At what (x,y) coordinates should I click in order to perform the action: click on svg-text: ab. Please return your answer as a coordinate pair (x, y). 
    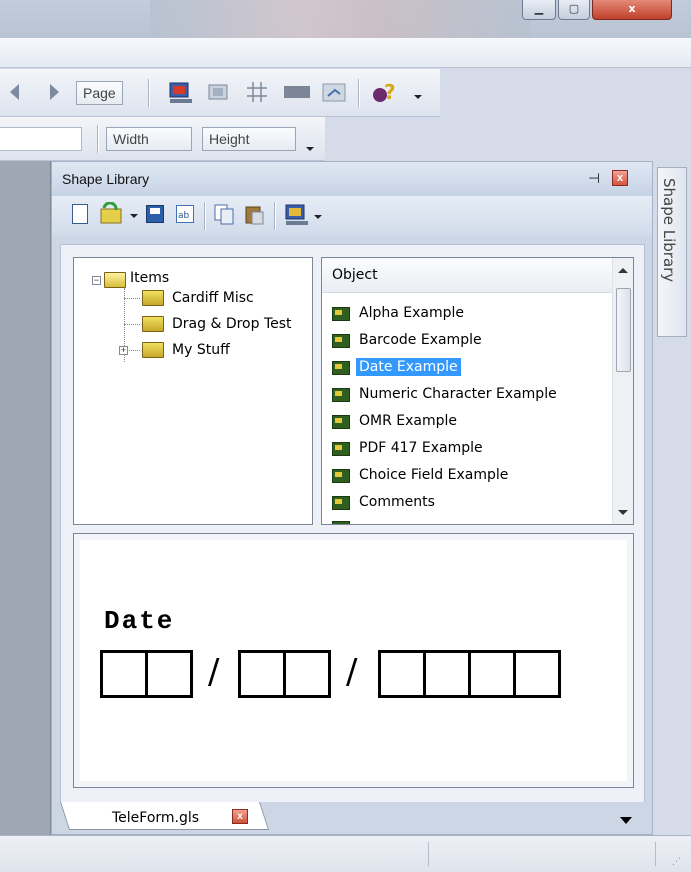
    Looking at the image, I should click on (184, 216).